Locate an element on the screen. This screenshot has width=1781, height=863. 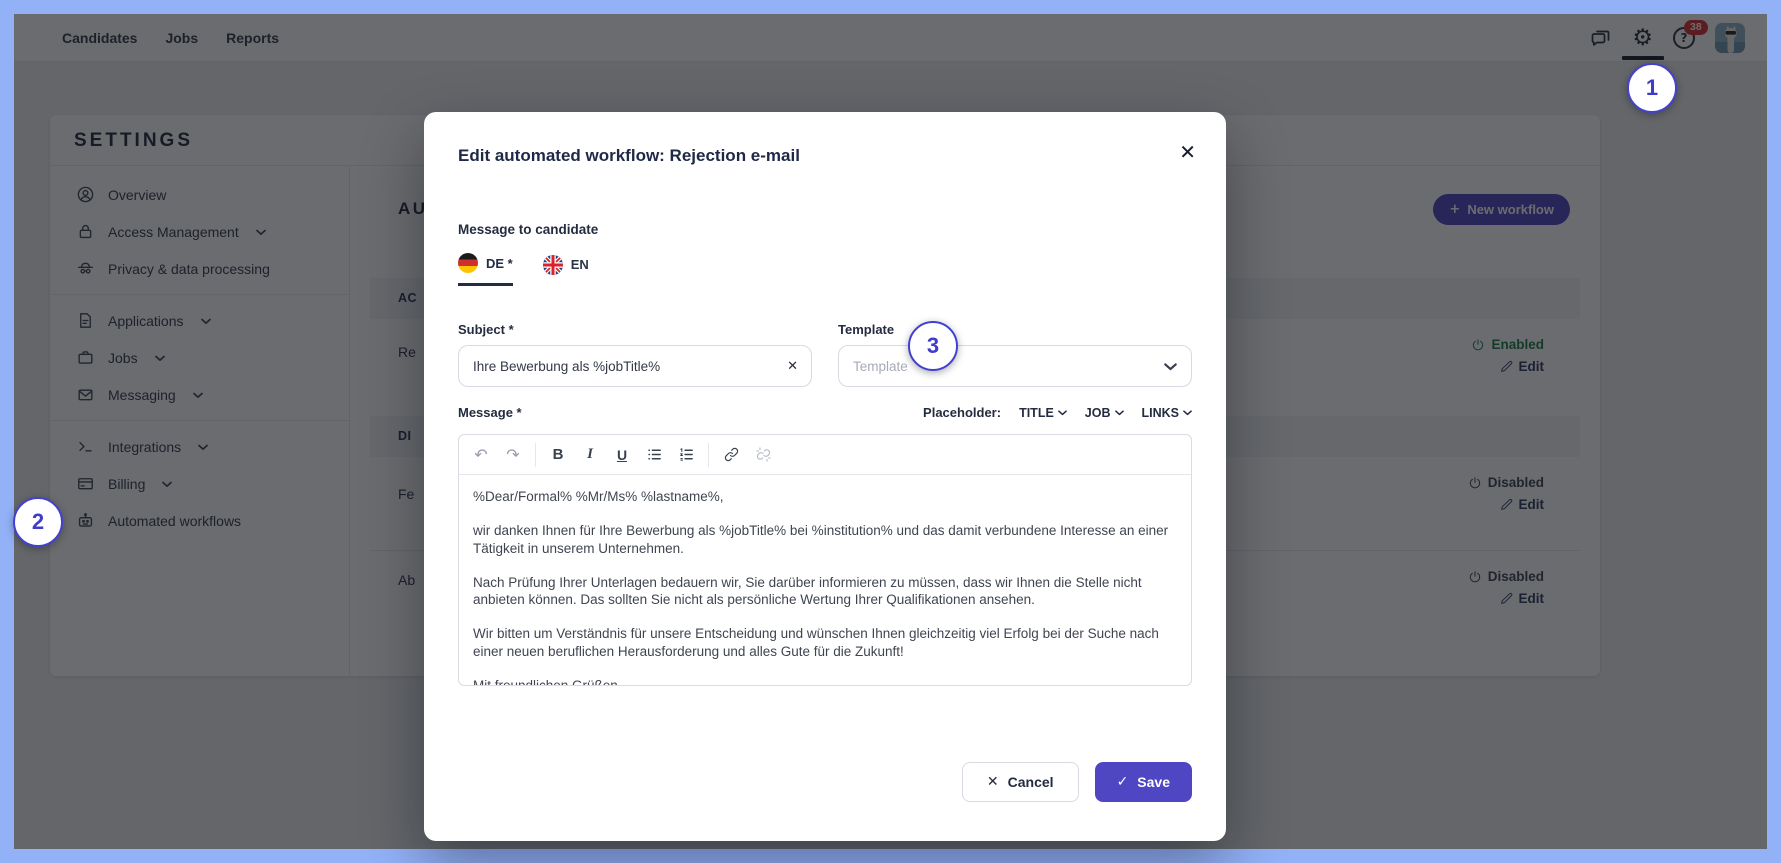
placeholder-menu-links: LINKS is located at coordinates (1167, 413).